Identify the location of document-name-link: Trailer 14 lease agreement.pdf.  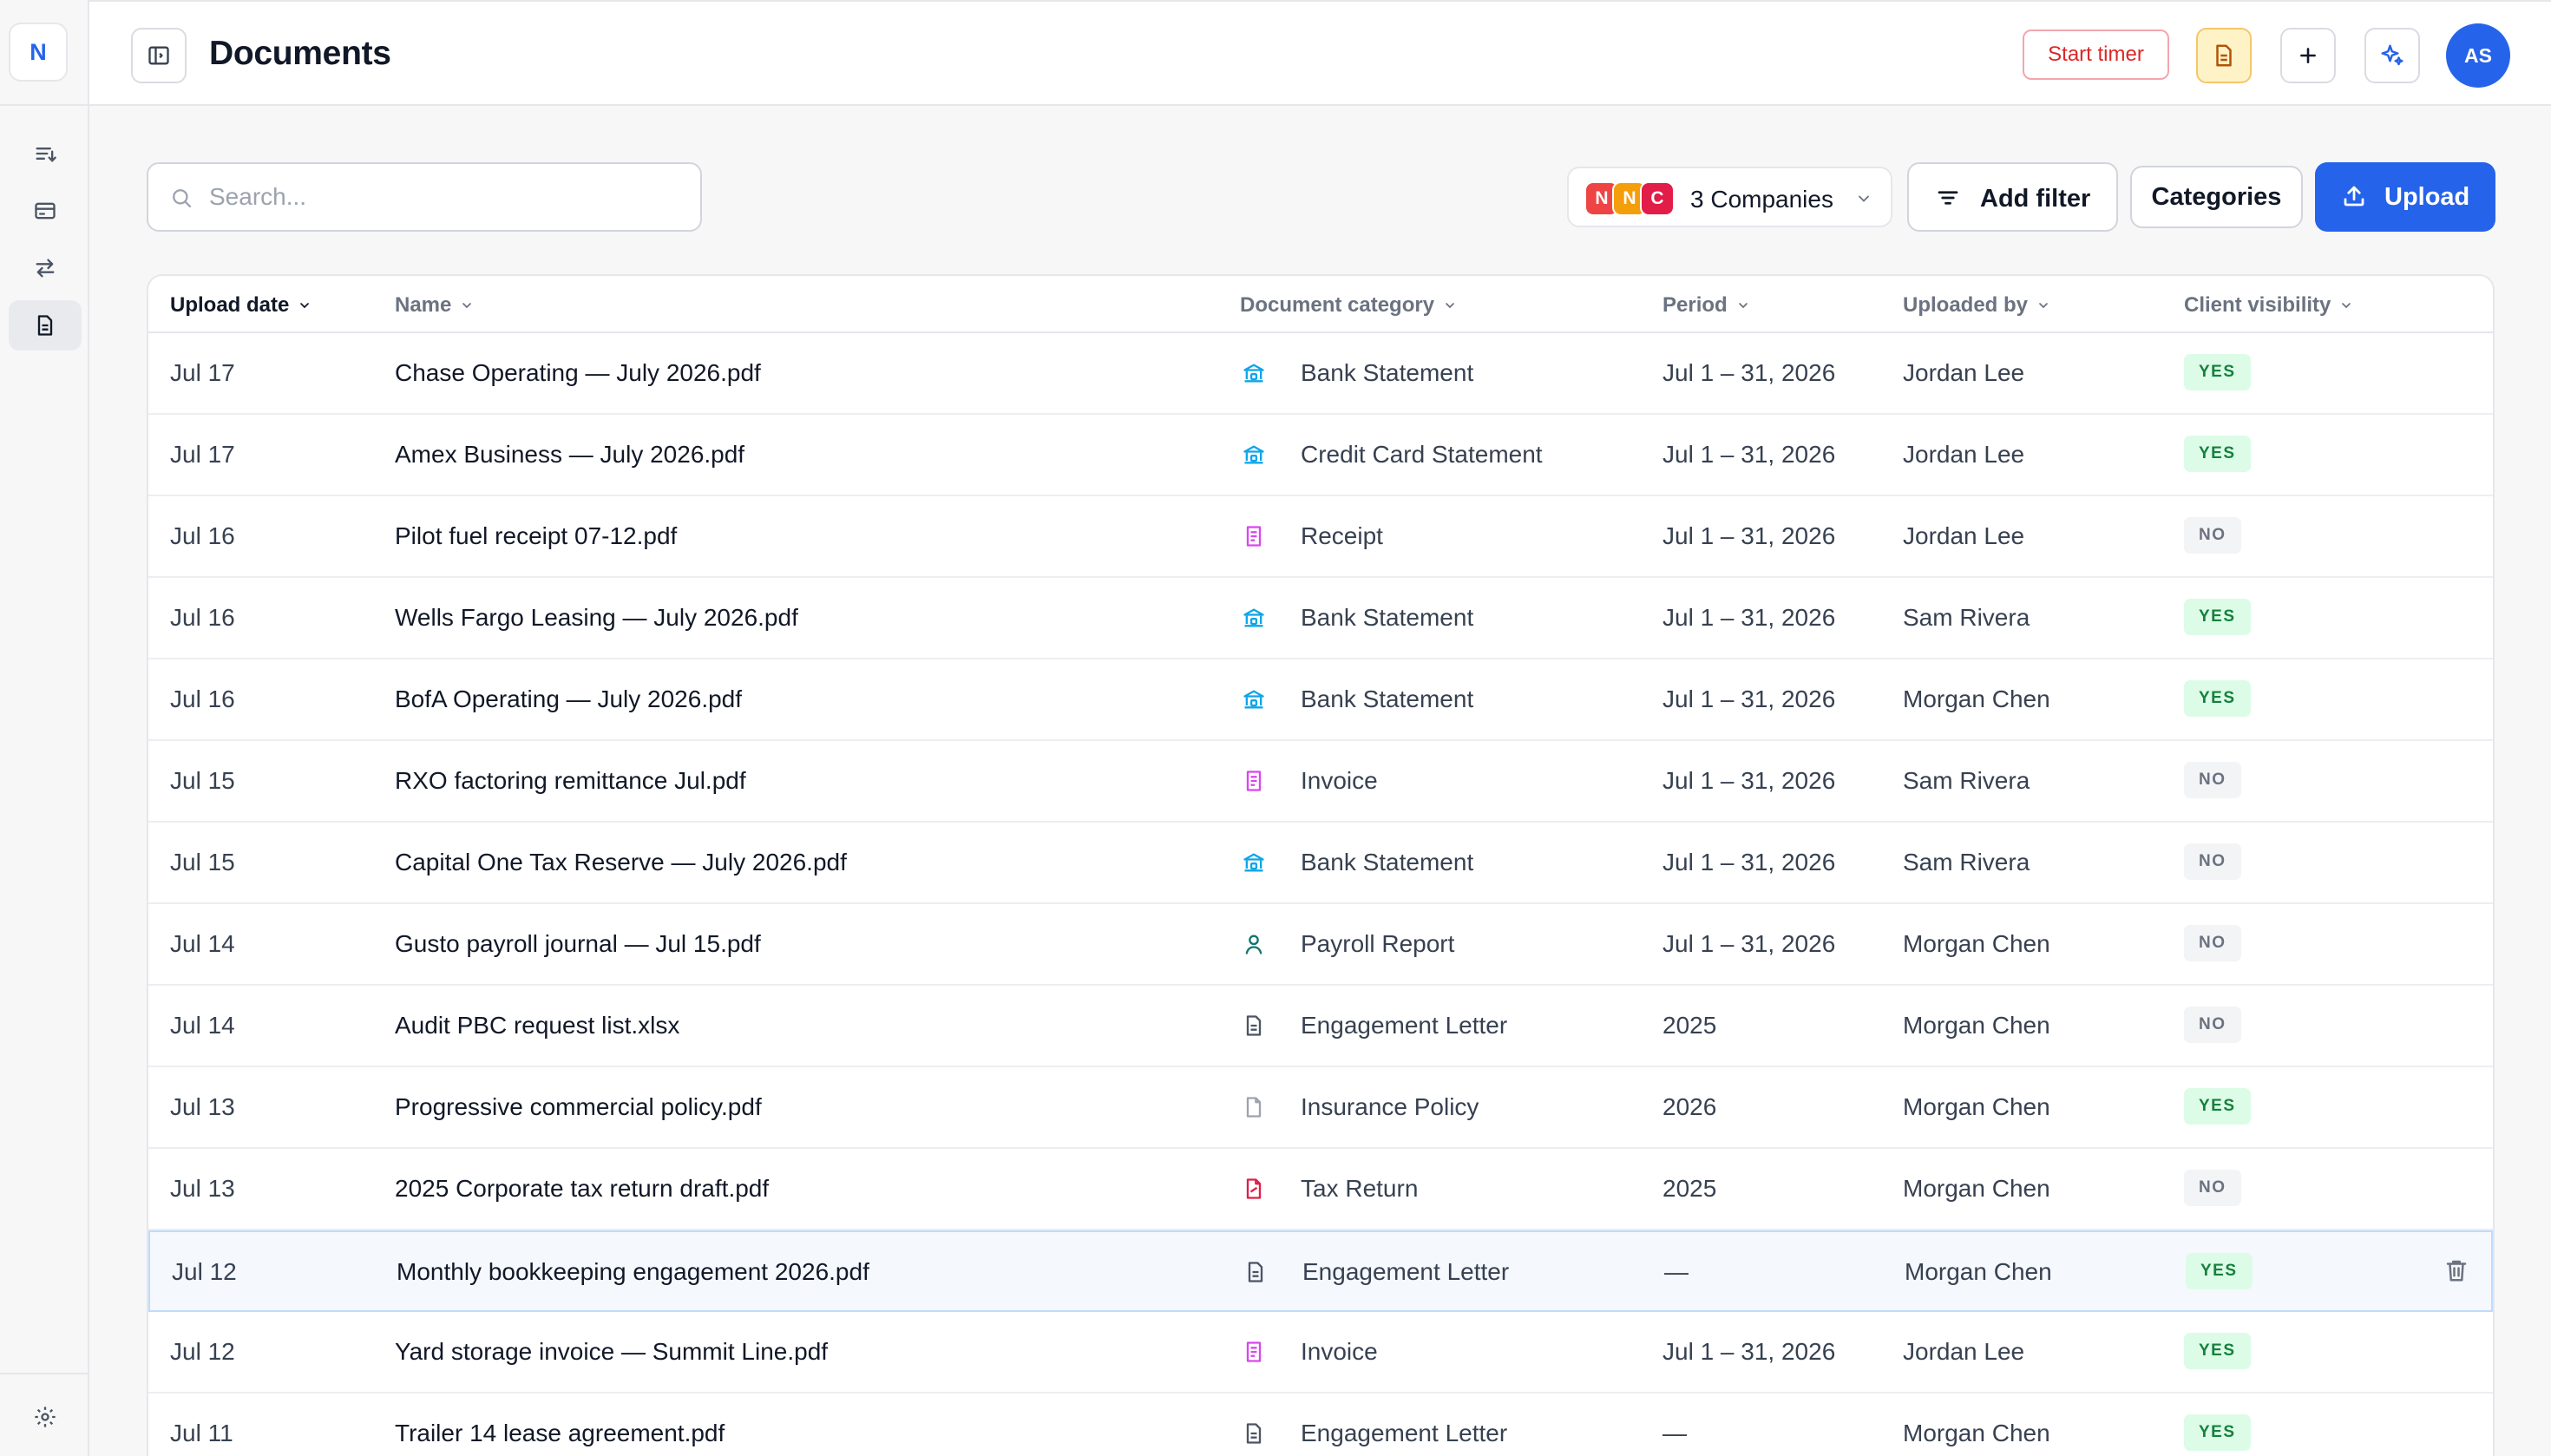
(560, 1433).